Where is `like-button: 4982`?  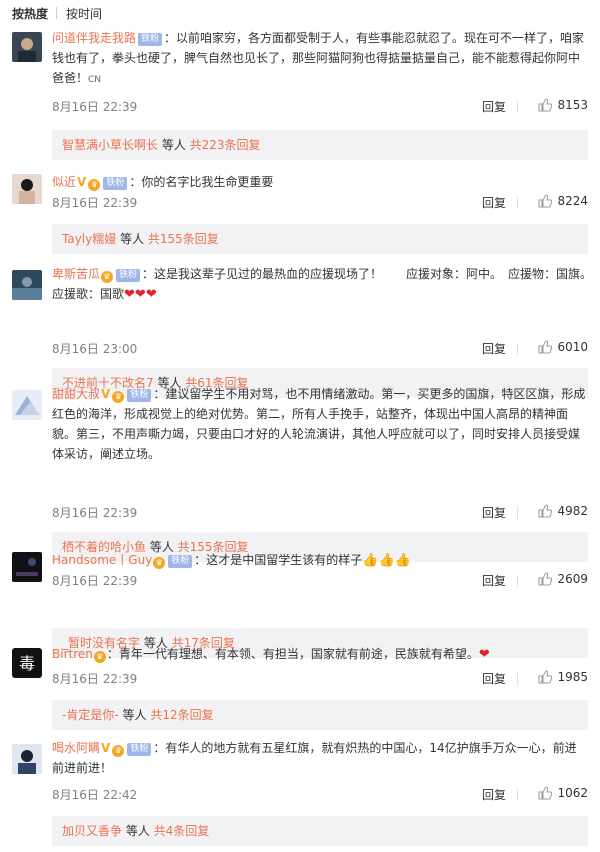
like-button: 4982 is located at coordinates (563, 511).